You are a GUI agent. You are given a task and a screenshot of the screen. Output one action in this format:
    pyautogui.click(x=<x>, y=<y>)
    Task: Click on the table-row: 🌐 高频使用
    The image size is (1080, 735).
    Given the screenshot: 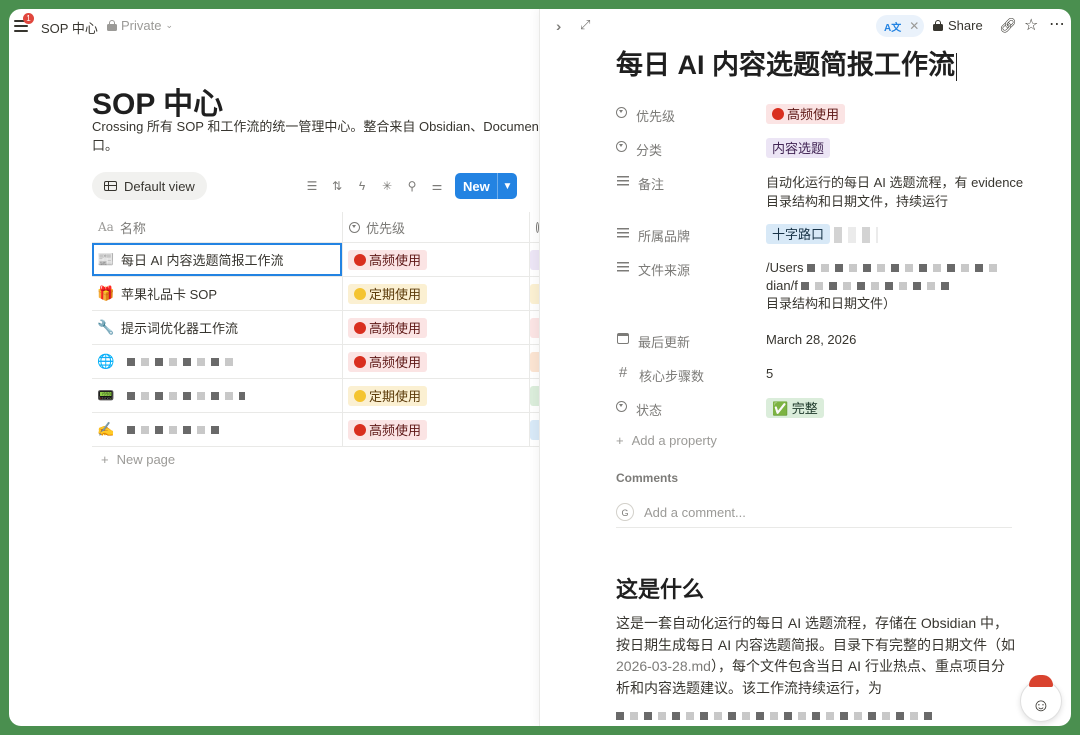 What is the action you would take?
    pyautogui.click(x=315, y=362)
    